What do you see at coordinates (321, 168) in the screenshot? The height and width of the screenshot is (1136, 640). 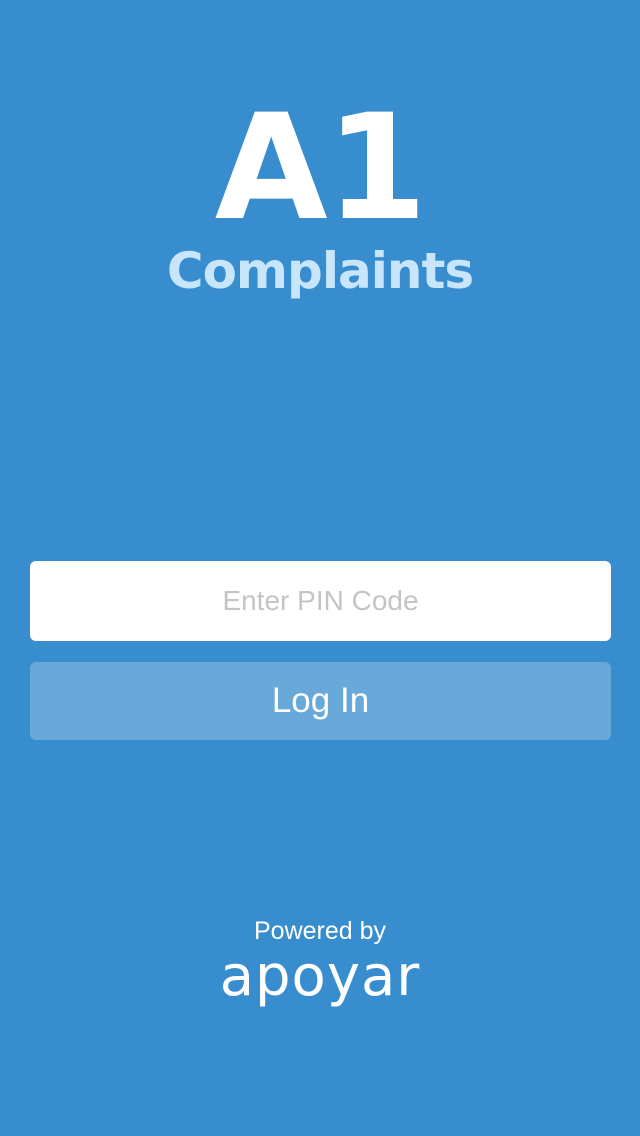 I see `app-title: A1` at bounding box center [321, 168].